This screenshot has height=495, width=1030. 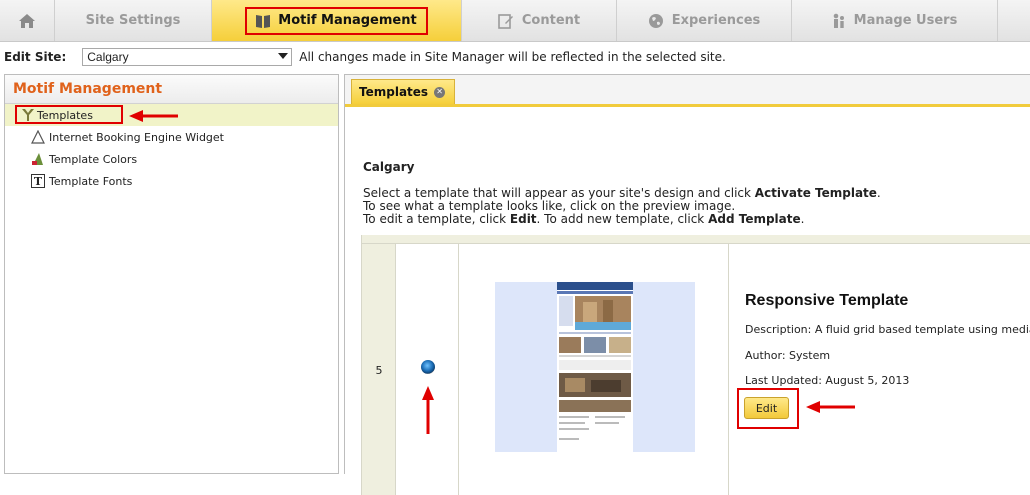 I want to click on palette-icon, so click(x=37, y=159).